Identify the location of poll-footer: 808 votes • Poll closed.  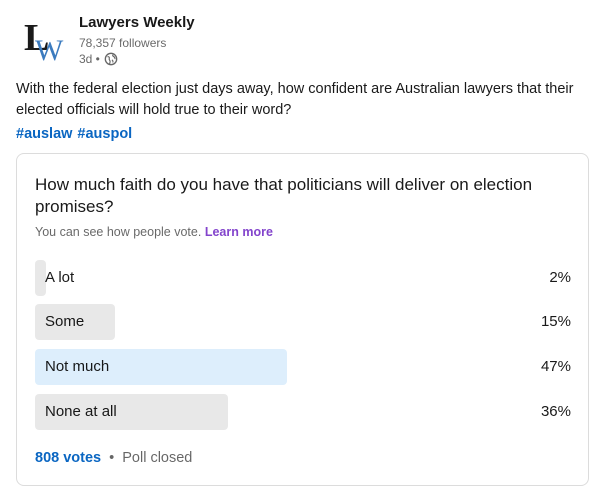
(113, 458).